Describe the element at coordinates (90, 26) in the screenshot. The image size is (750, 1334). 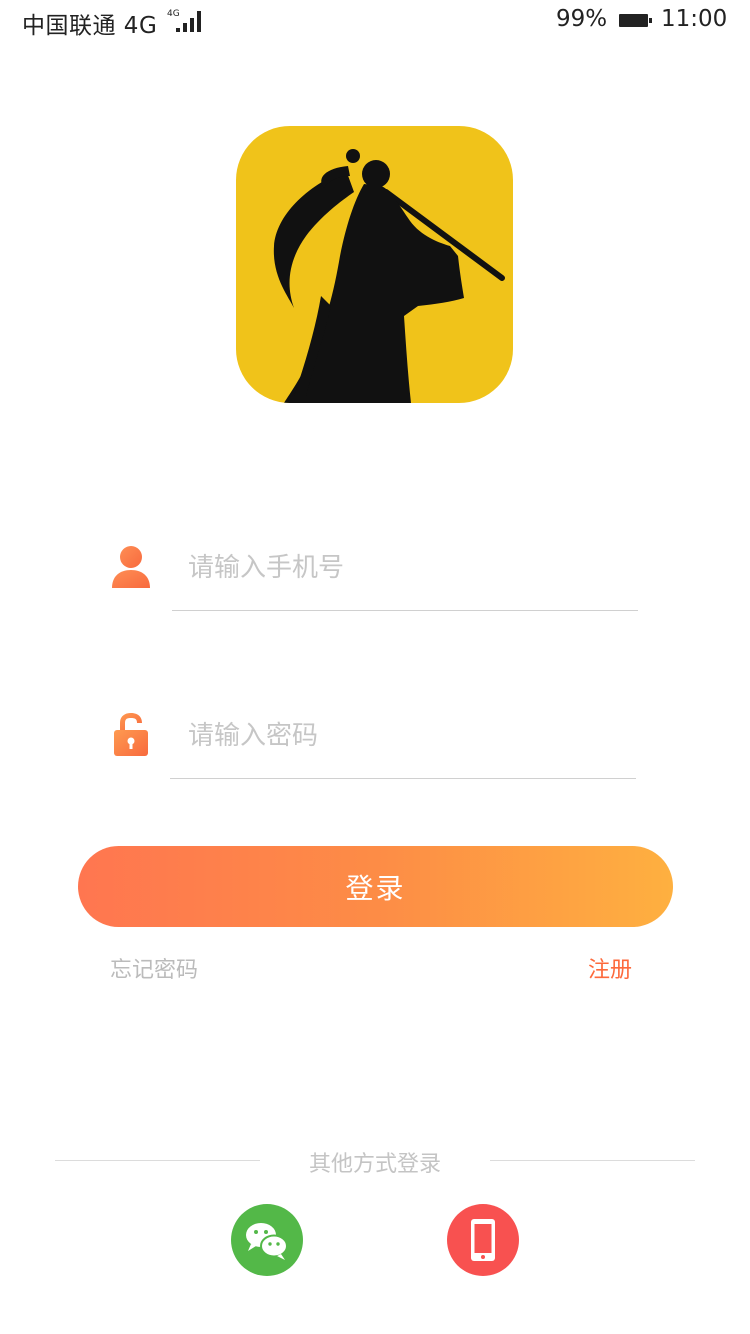
I see `carrier-label: 中国联通 4G` at that location.